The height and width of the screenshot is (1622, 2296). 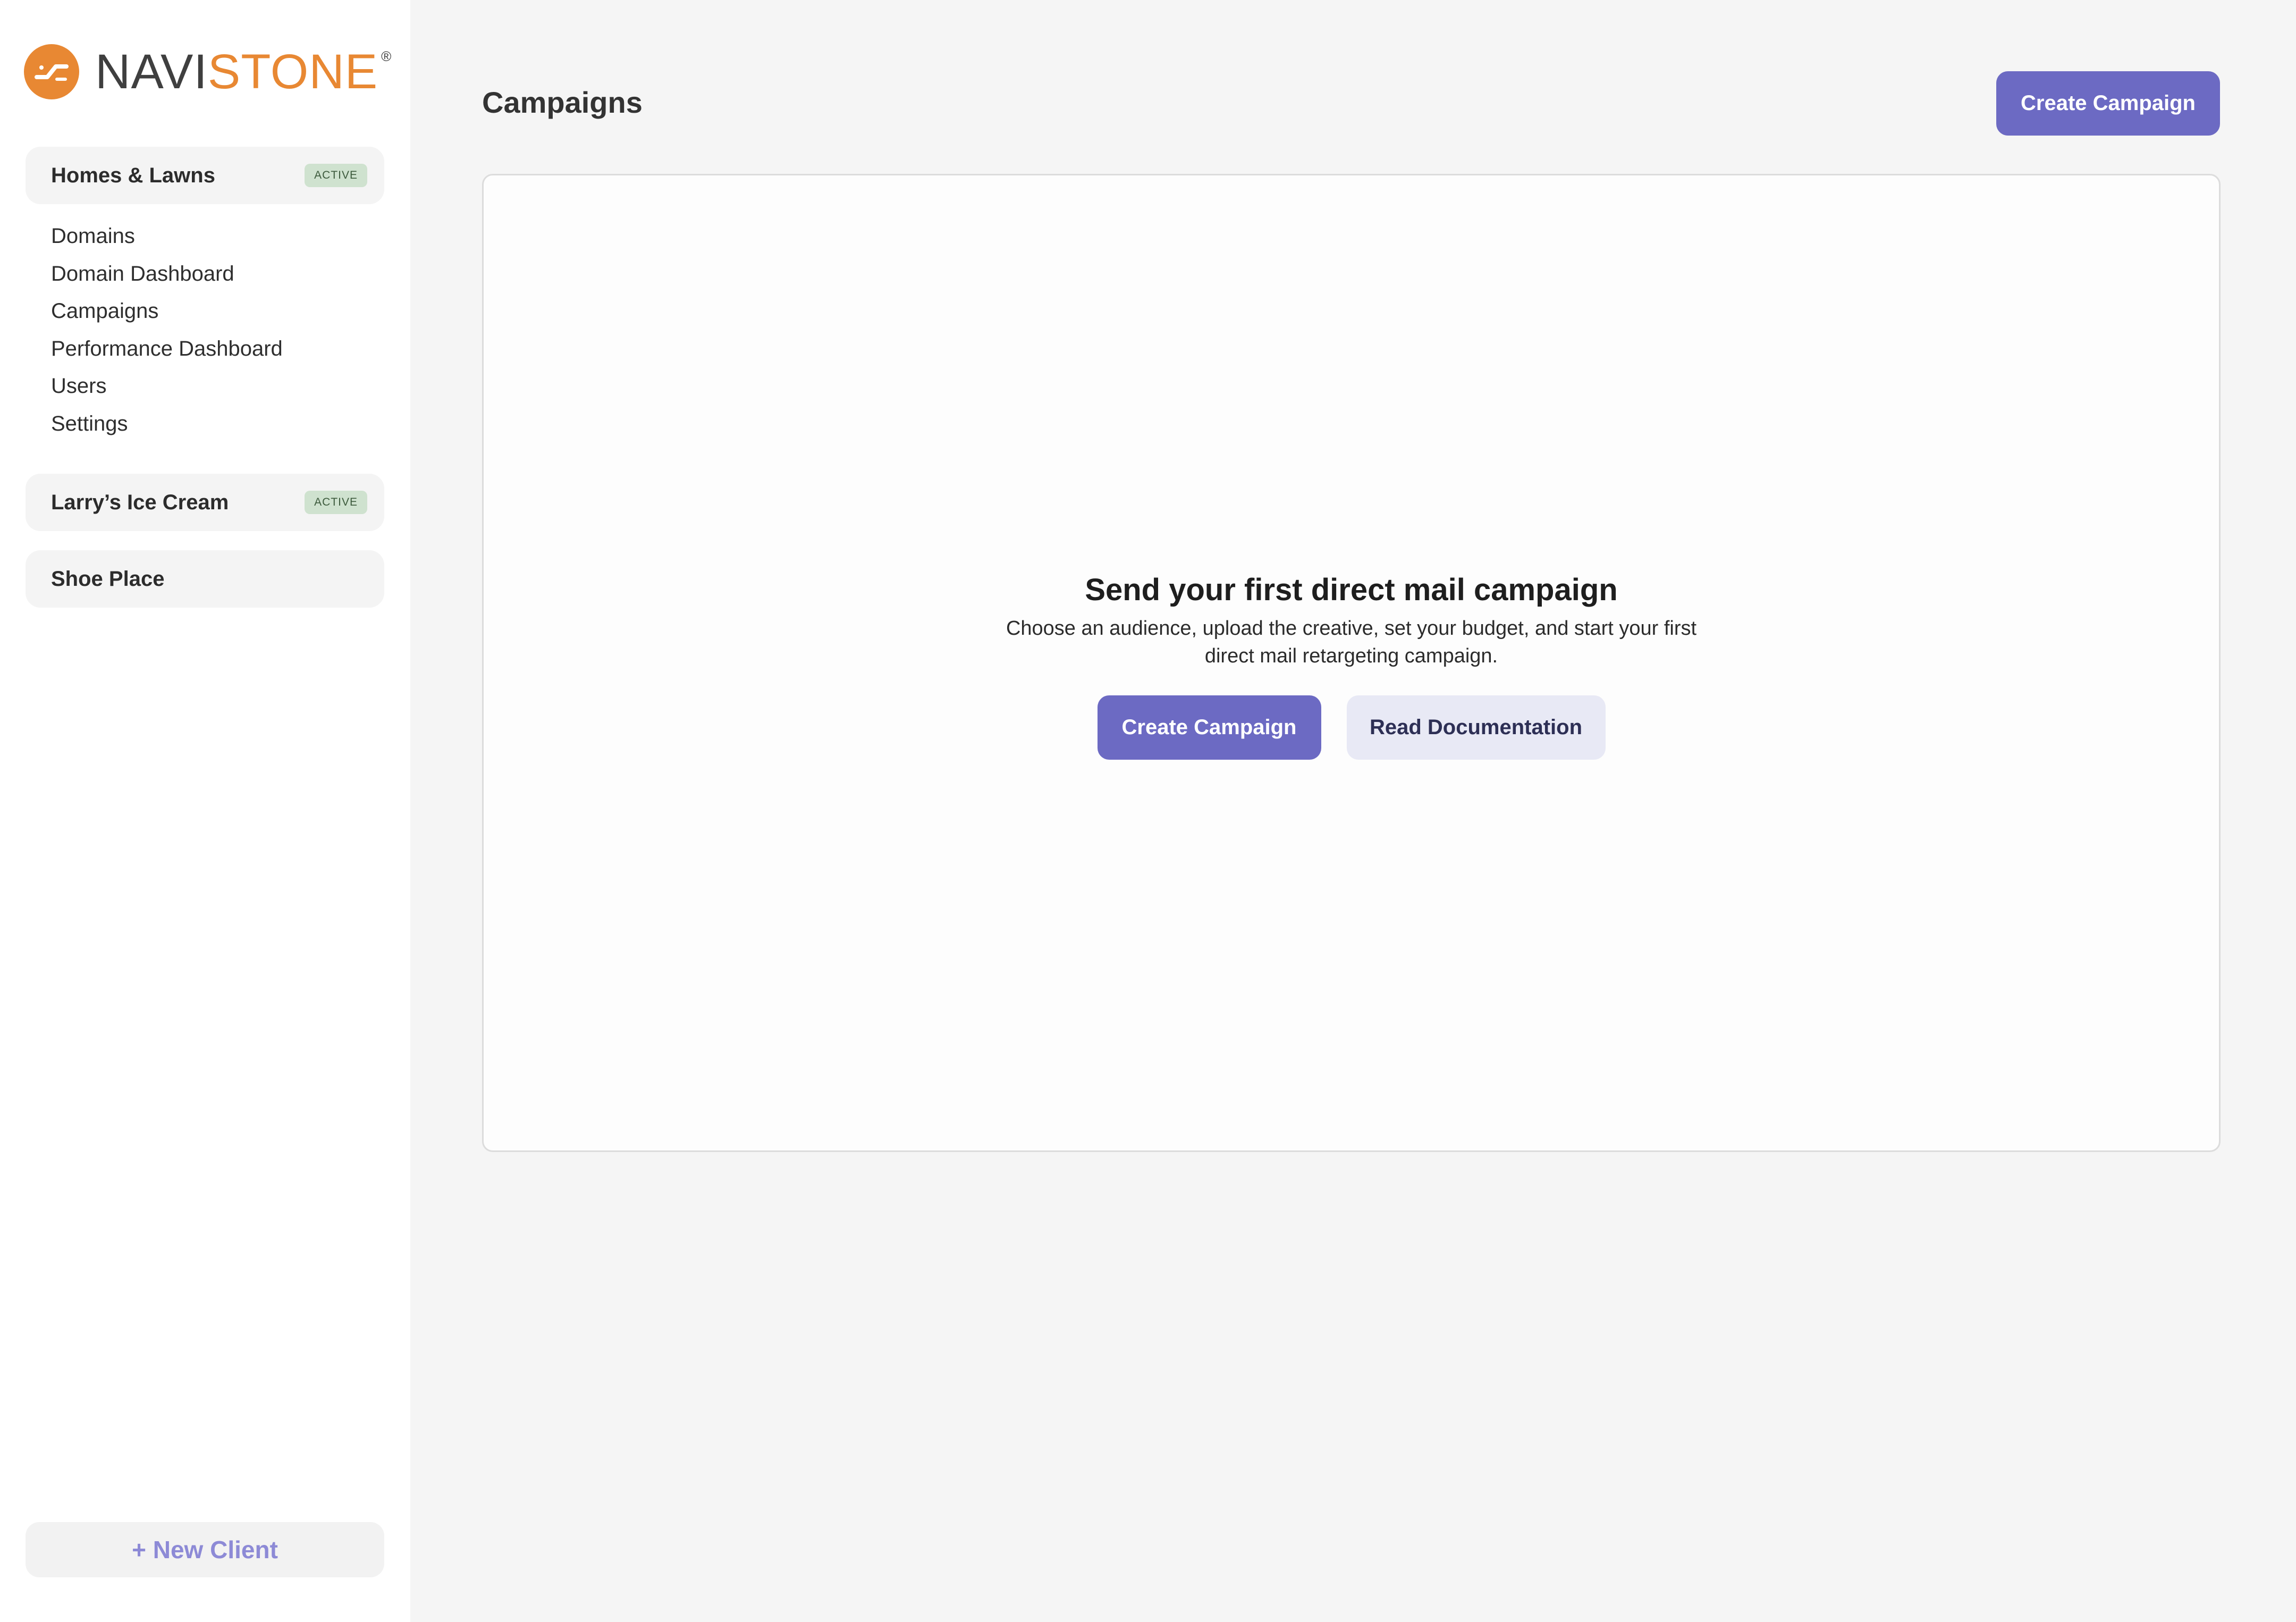 What do you see at coordinates (1476, 727) in the screenshot?
I see `read-documentation-button: Read Documentation` at bounding box center [1476, 727].